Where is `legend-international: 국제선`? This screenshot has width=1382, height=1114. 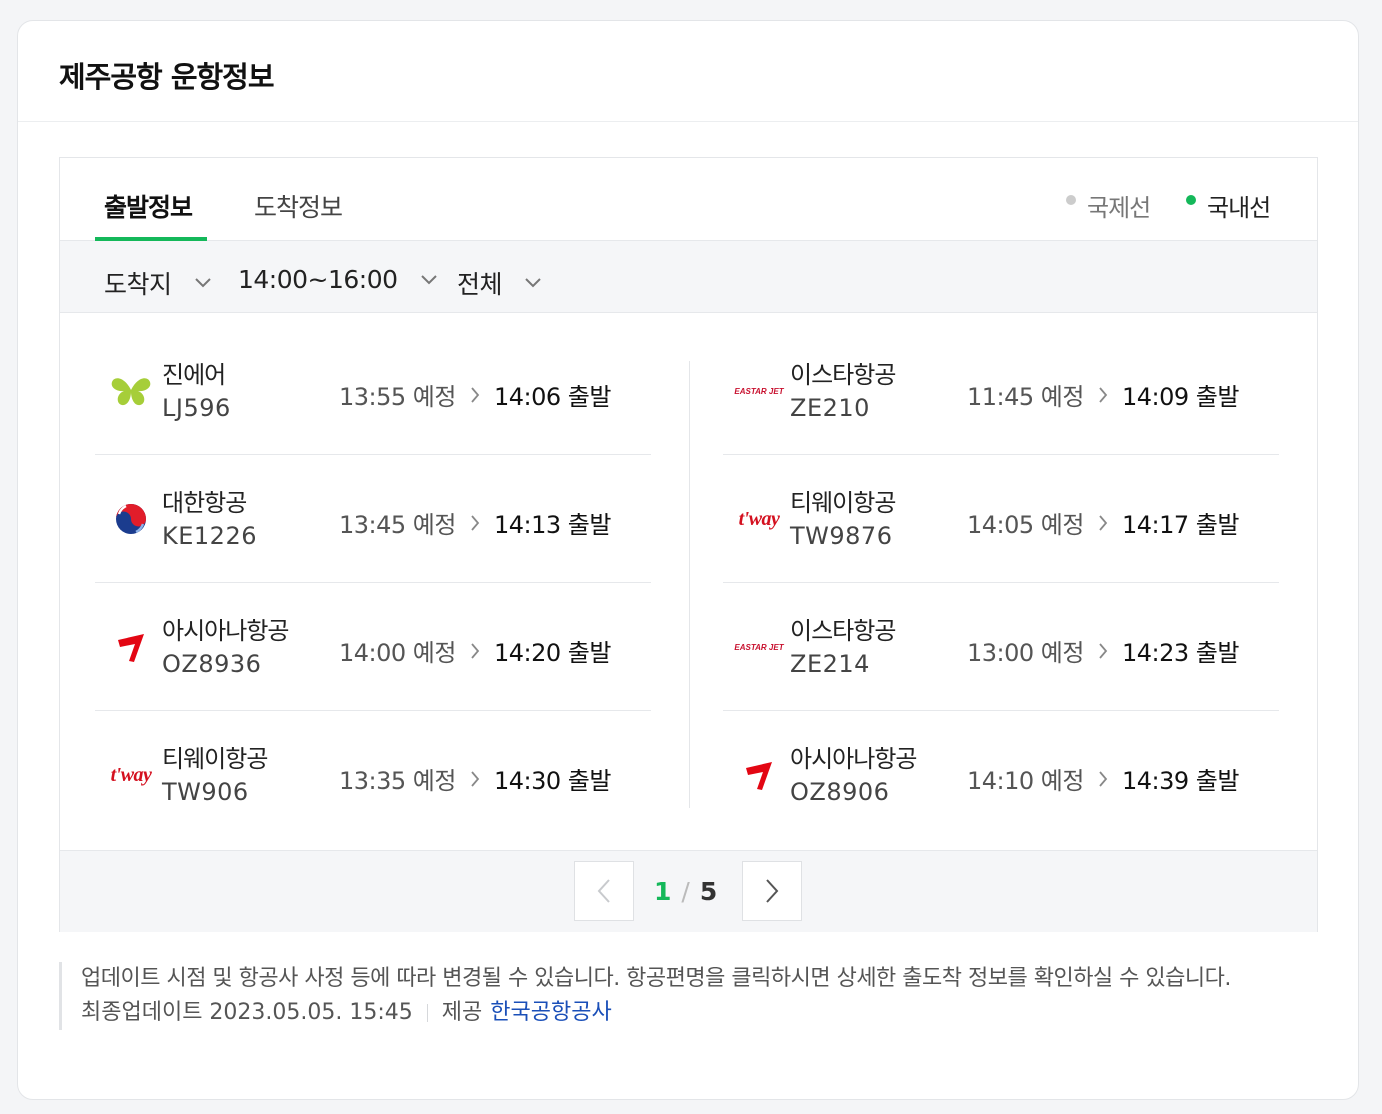 legend-international: 국제선 is located at coordinates (1108, 205).